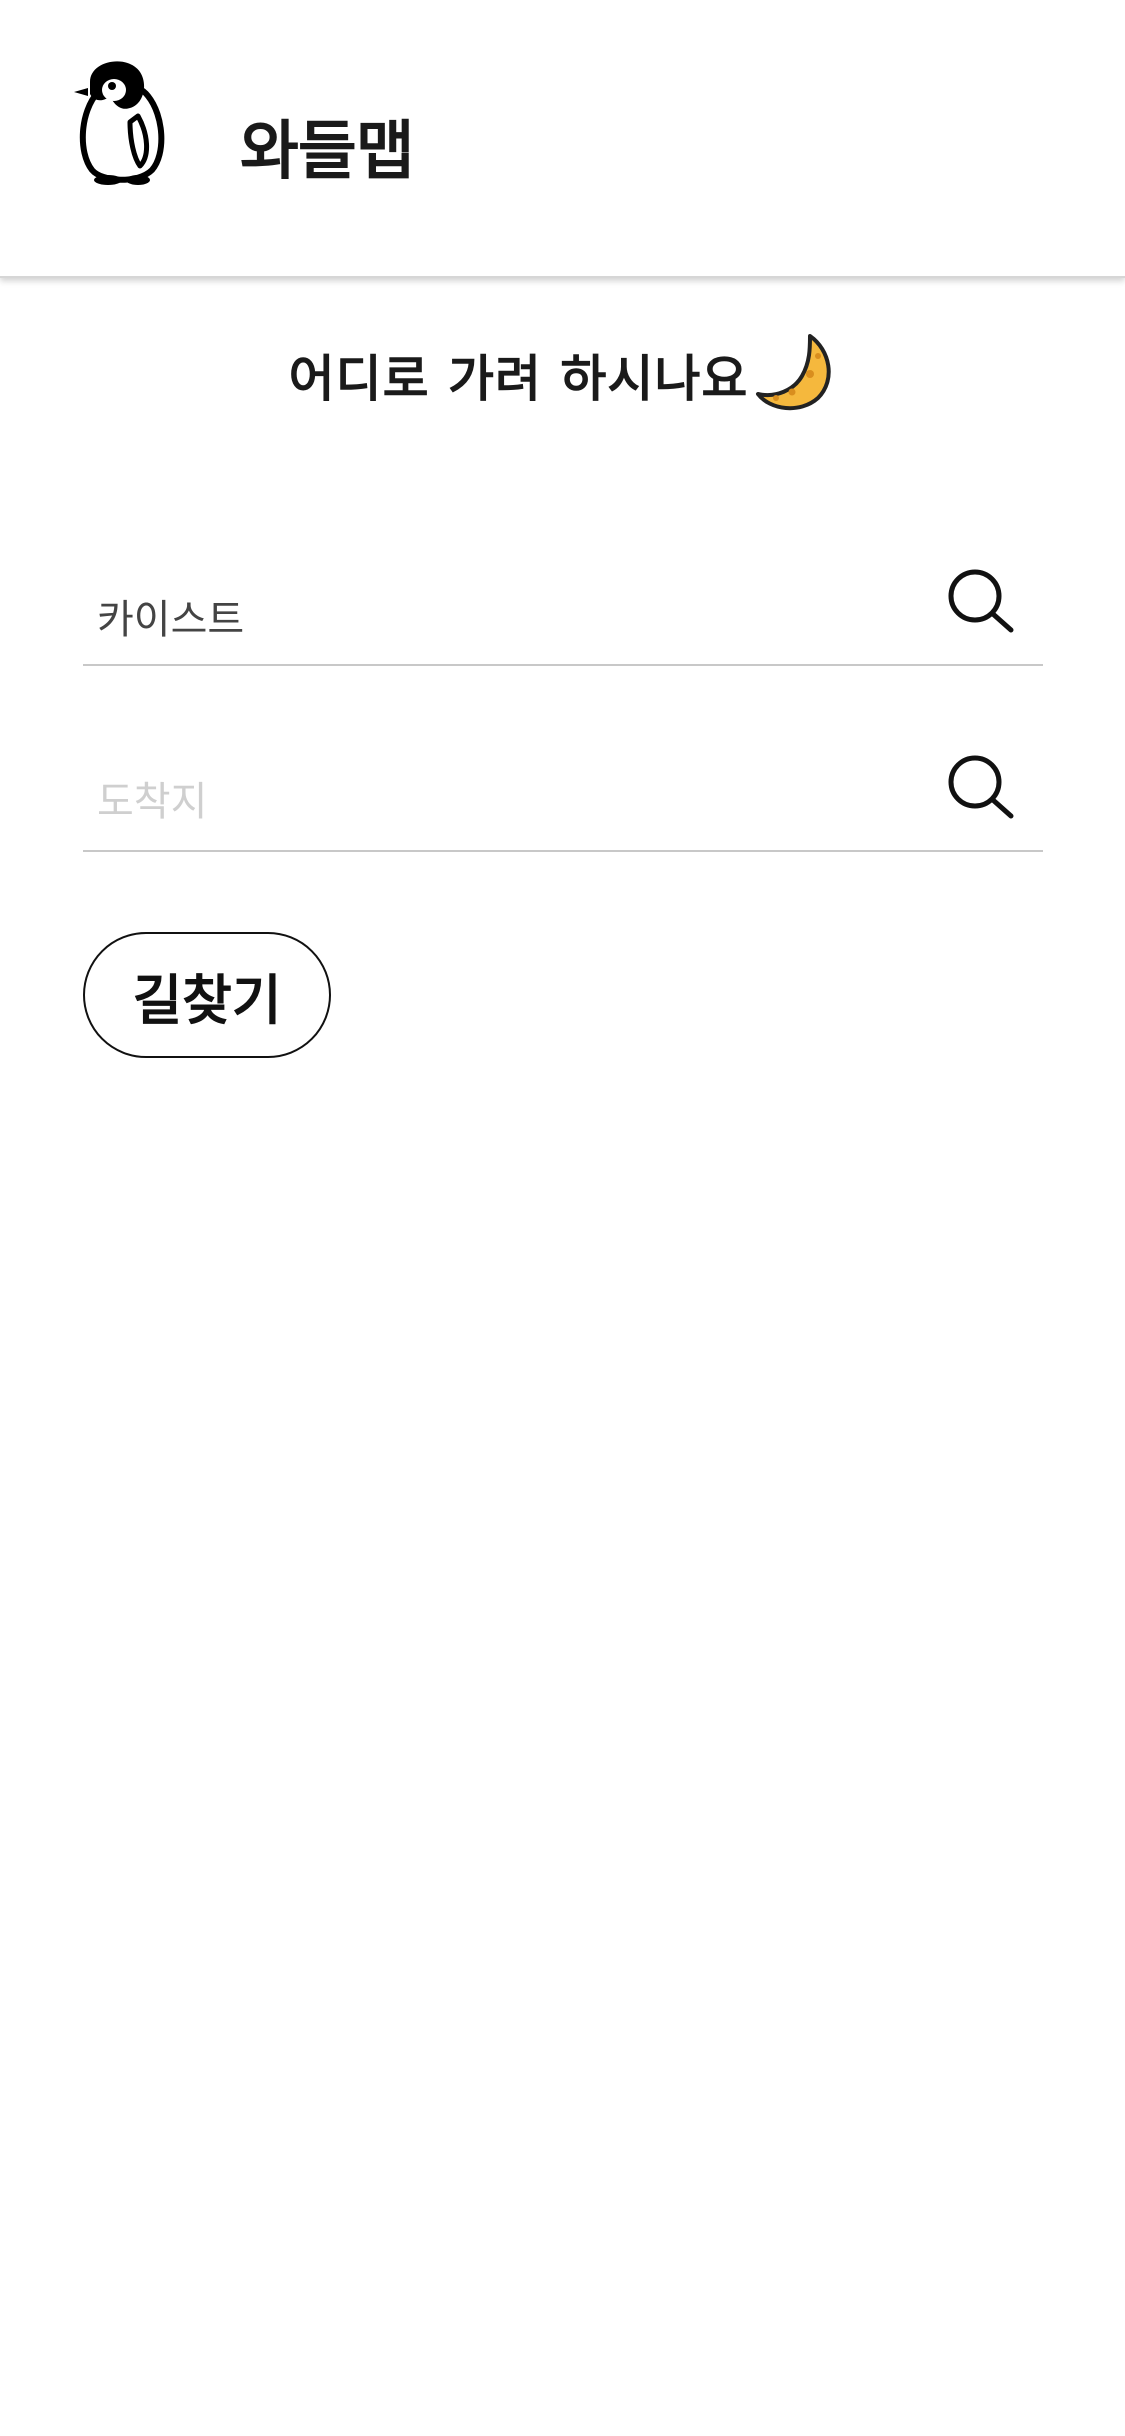 This screenshot has width=1125, height=2436. I want to click on app-title: 와들맵, so click(327, 152).